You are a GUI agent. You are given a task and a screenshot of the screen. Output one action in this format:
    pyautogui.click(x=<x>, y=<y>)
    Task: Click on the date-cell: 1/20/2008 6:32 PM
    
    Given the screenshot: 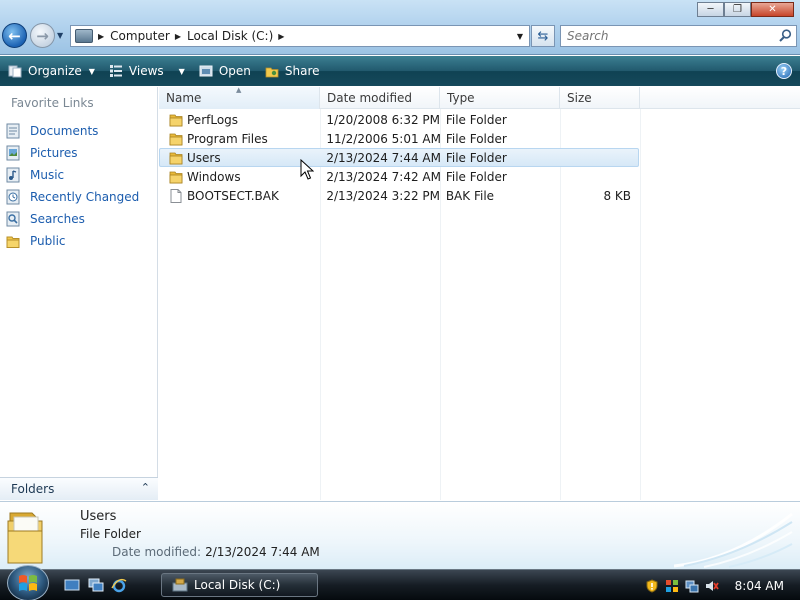 What is the action you would take?
    pyautogui.click(x=383, y=119)
    